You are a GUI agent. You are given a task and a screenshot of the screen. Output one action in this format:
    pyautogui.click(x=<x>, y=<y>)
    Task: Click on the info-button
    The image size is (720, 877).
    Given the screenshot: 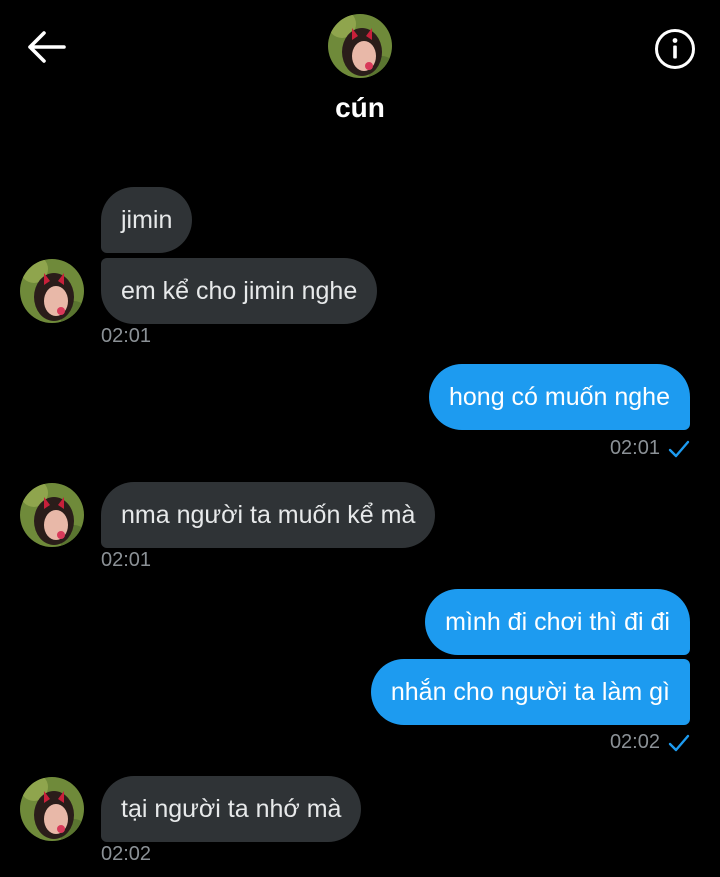 What is the action you would take?
    pyautogui.click(x=675, y=49)
    